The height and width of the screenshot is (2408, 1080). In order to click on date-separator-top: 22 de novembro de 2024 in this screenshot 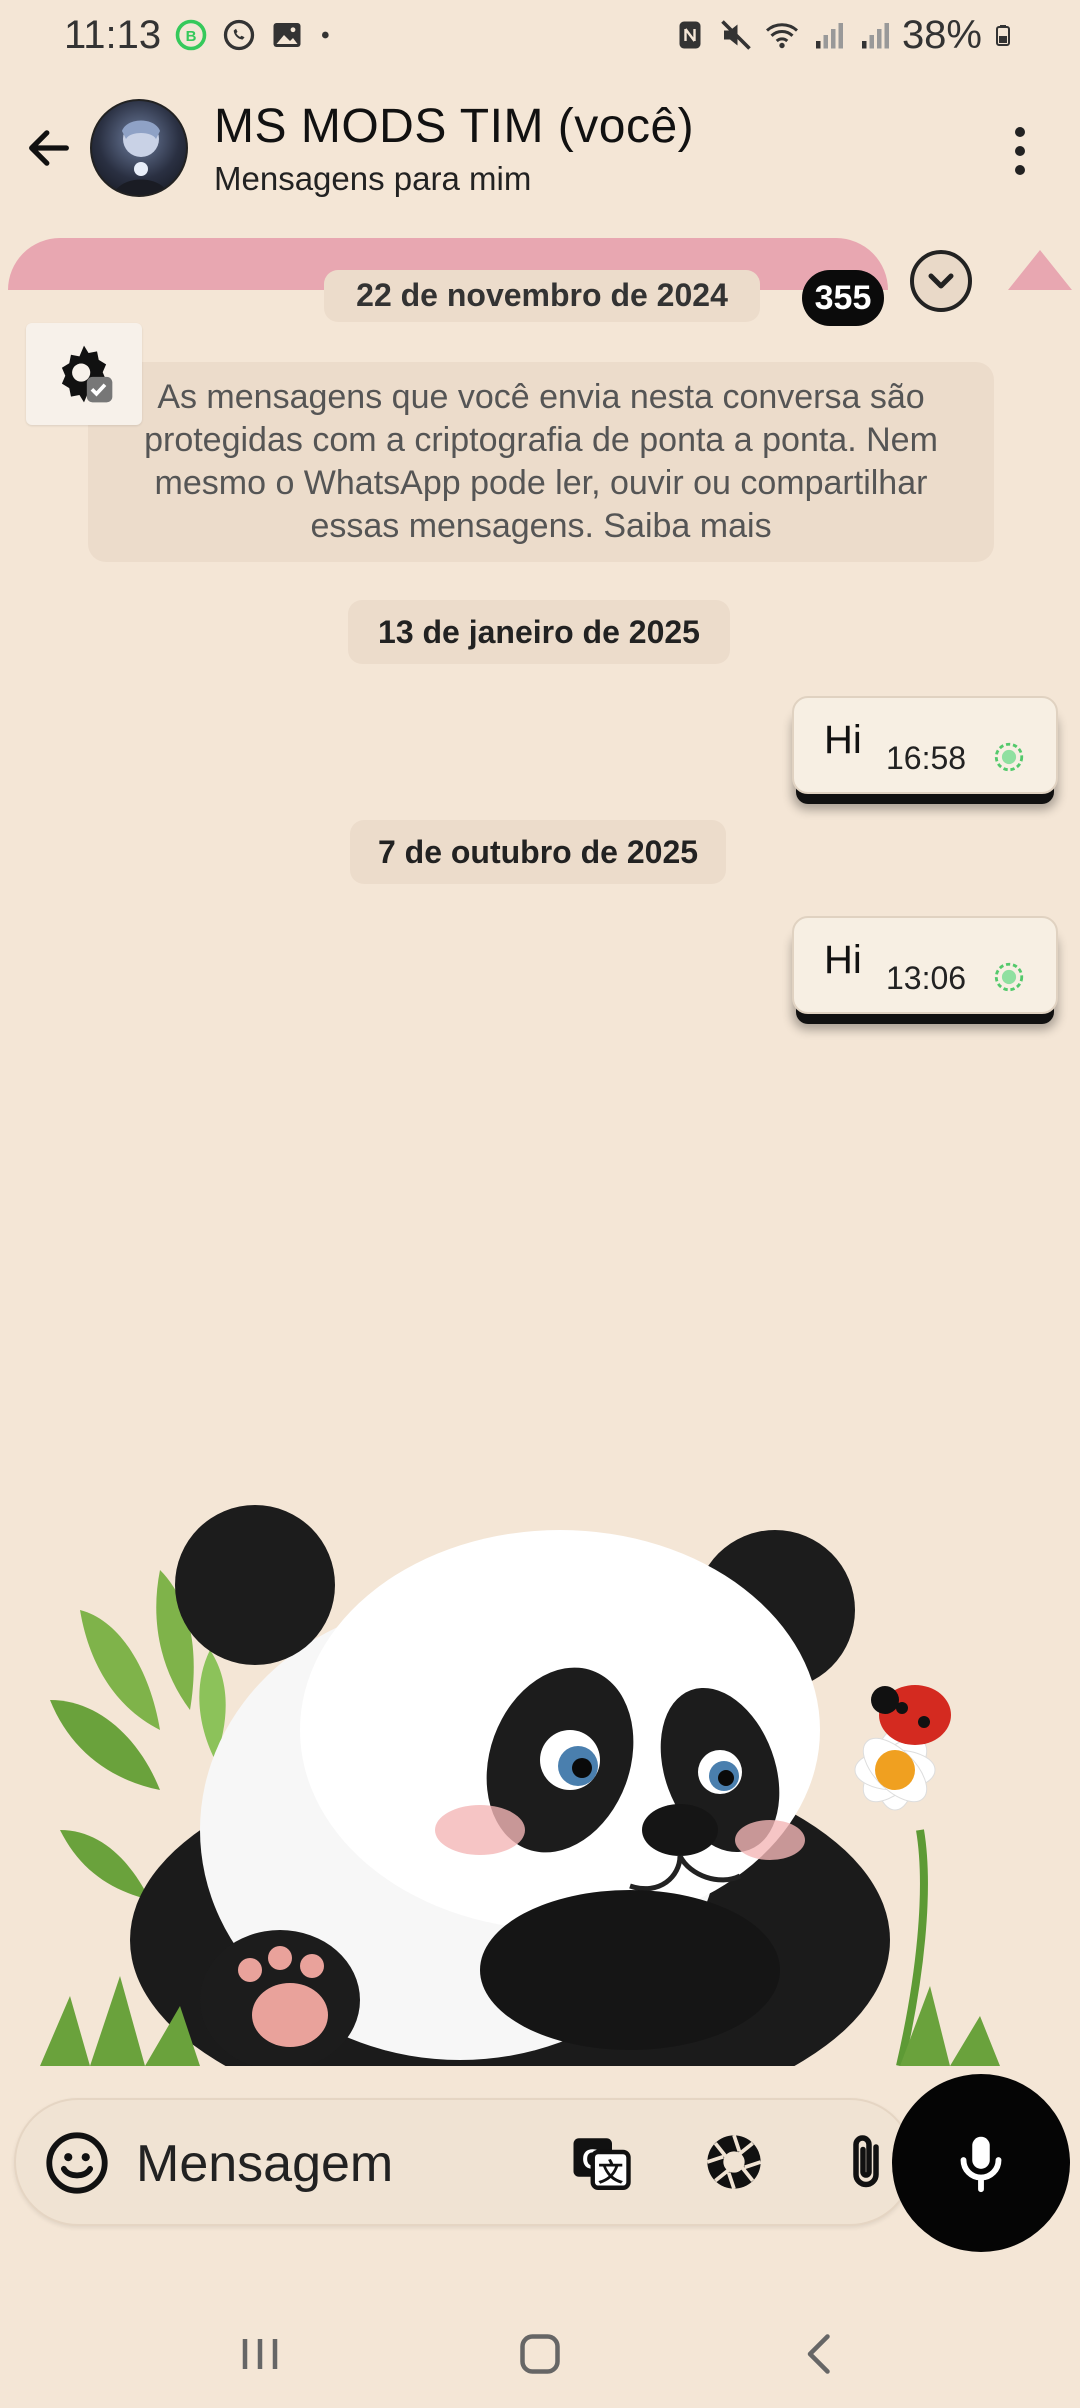, I will do `click(542, 296)`.